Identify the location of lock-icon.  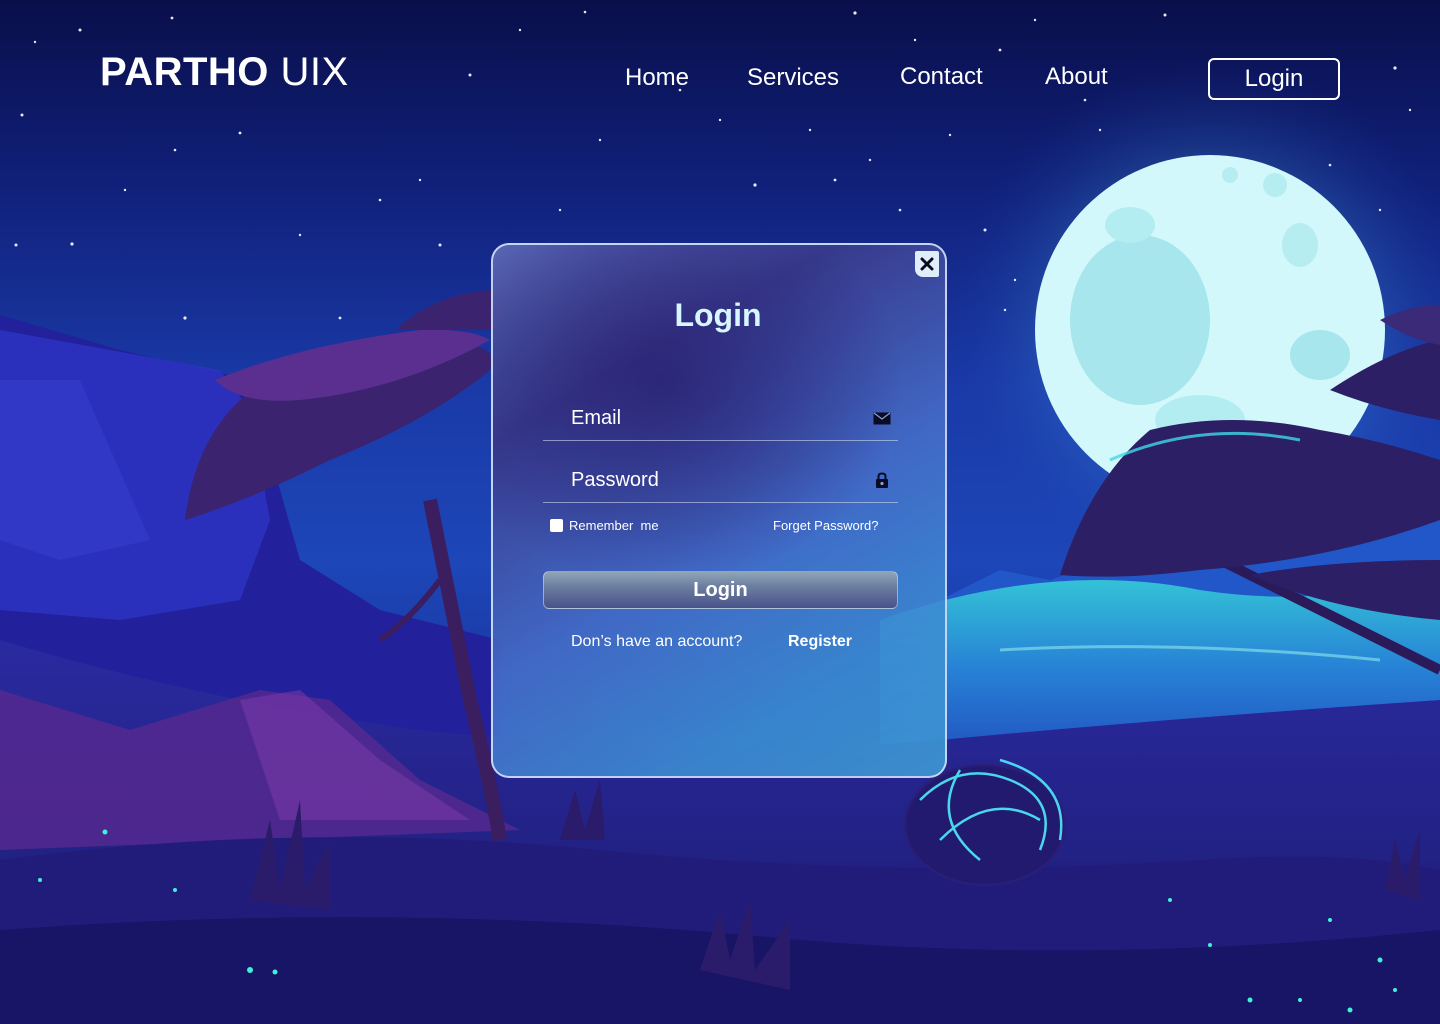
(882, 479).